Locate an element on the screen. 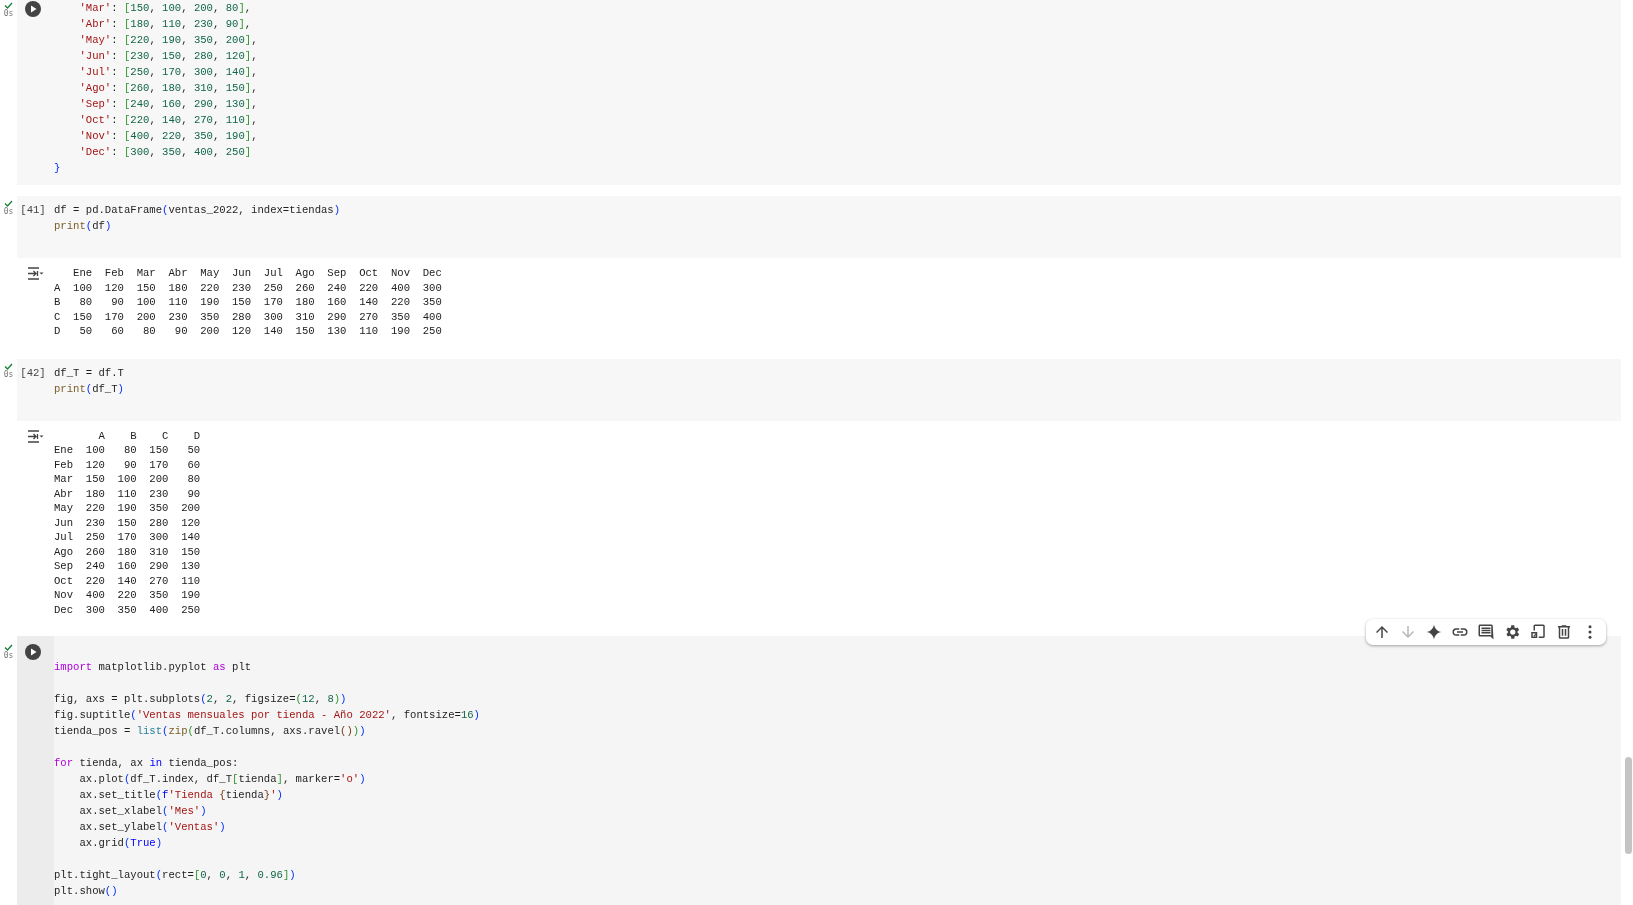  code-line: fig.suptitle('Ventas mensuales por tienda - Año 2022', fontsize=16) is located at coordinates (267, 715).